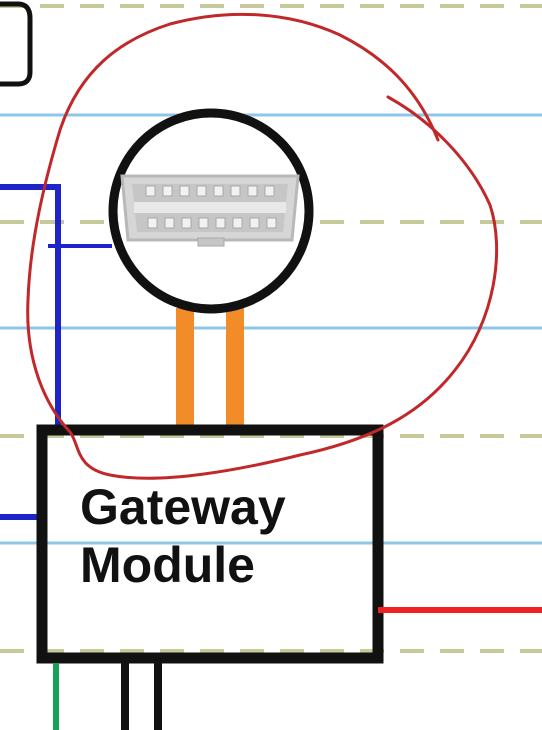  I want to click on obd2-connector-icon, so click(210, 210).